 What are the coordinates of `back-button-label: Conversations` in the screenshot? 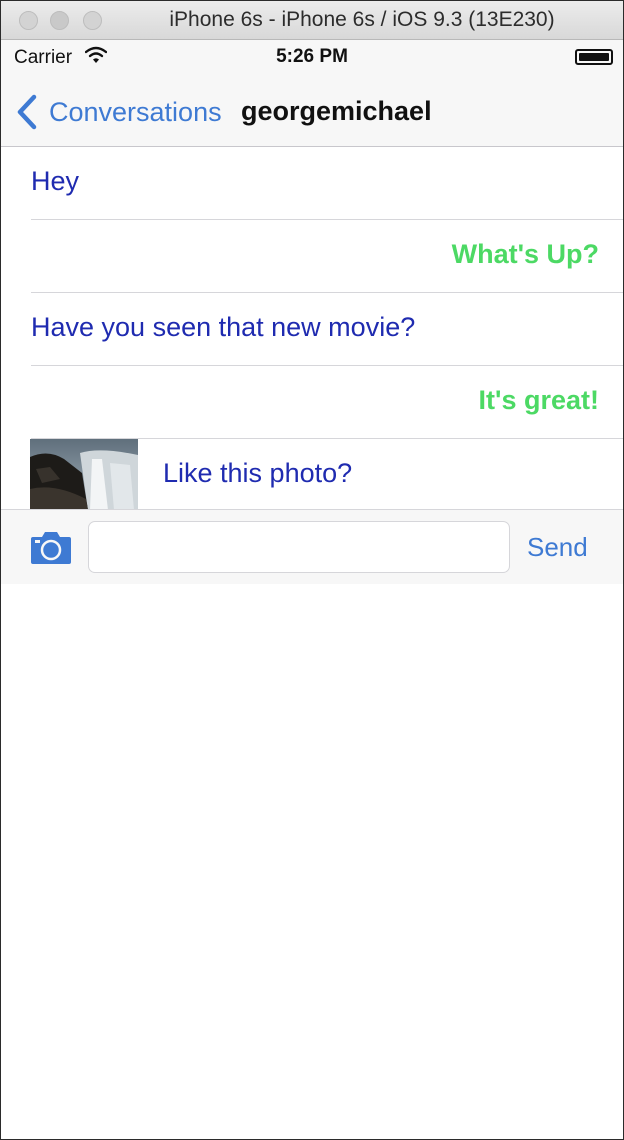 It's located at (135, 111).